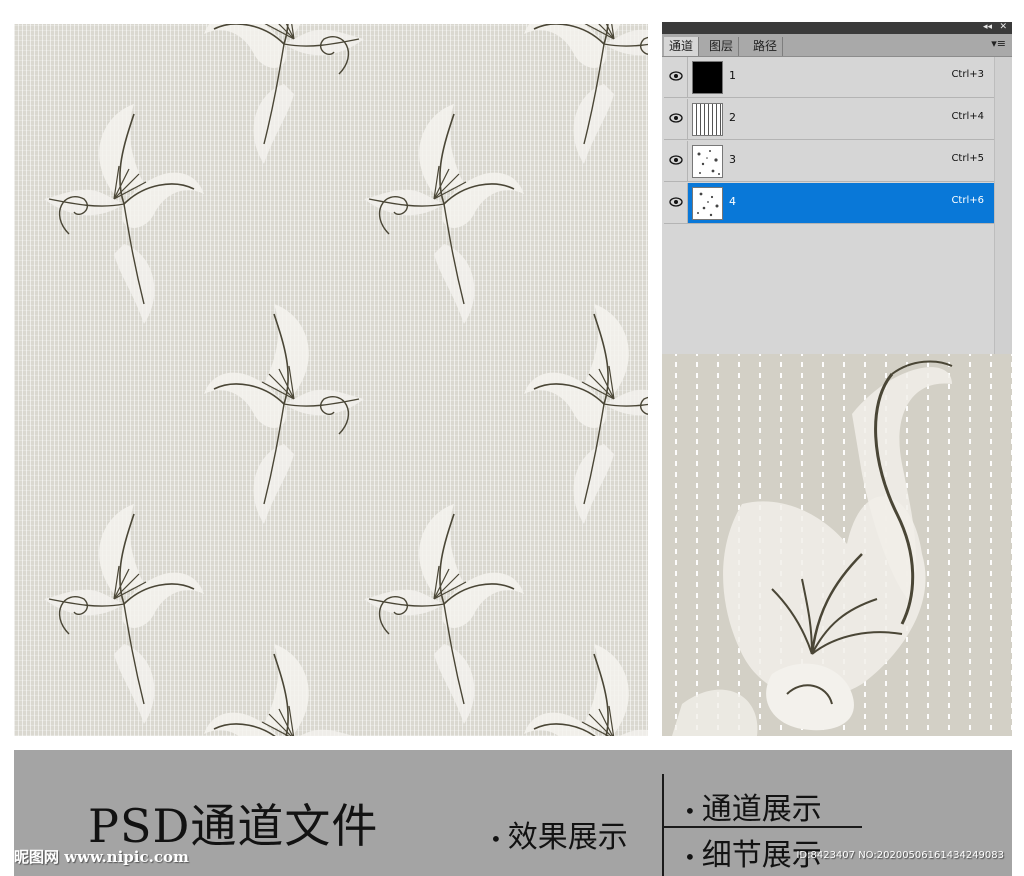 The image size is (1024, 876). Describe the element at coordinates (837, 45) in the screenshot. I see `panel-tab-bar: 通道 图层 路径 ▾≡` at that location.